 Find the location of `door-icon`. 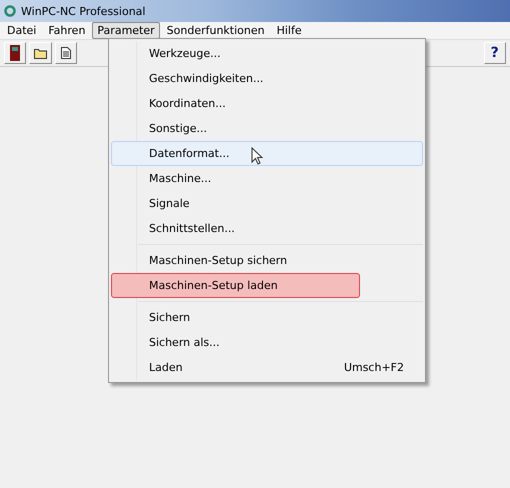

door-icon is located at coordinates (15, 53).